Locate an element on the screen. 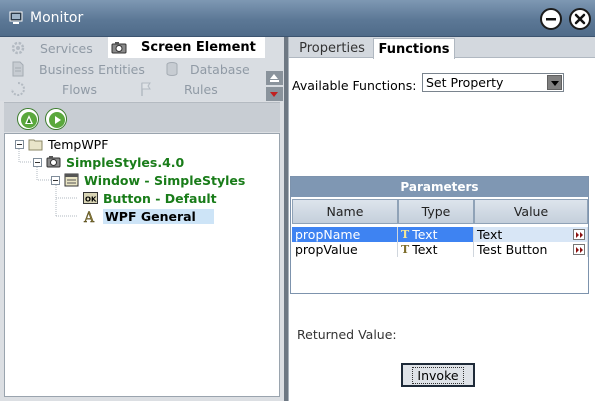 The width and height of the screenshot is (595, 401). close-icon is located at coordinates (580, 19).